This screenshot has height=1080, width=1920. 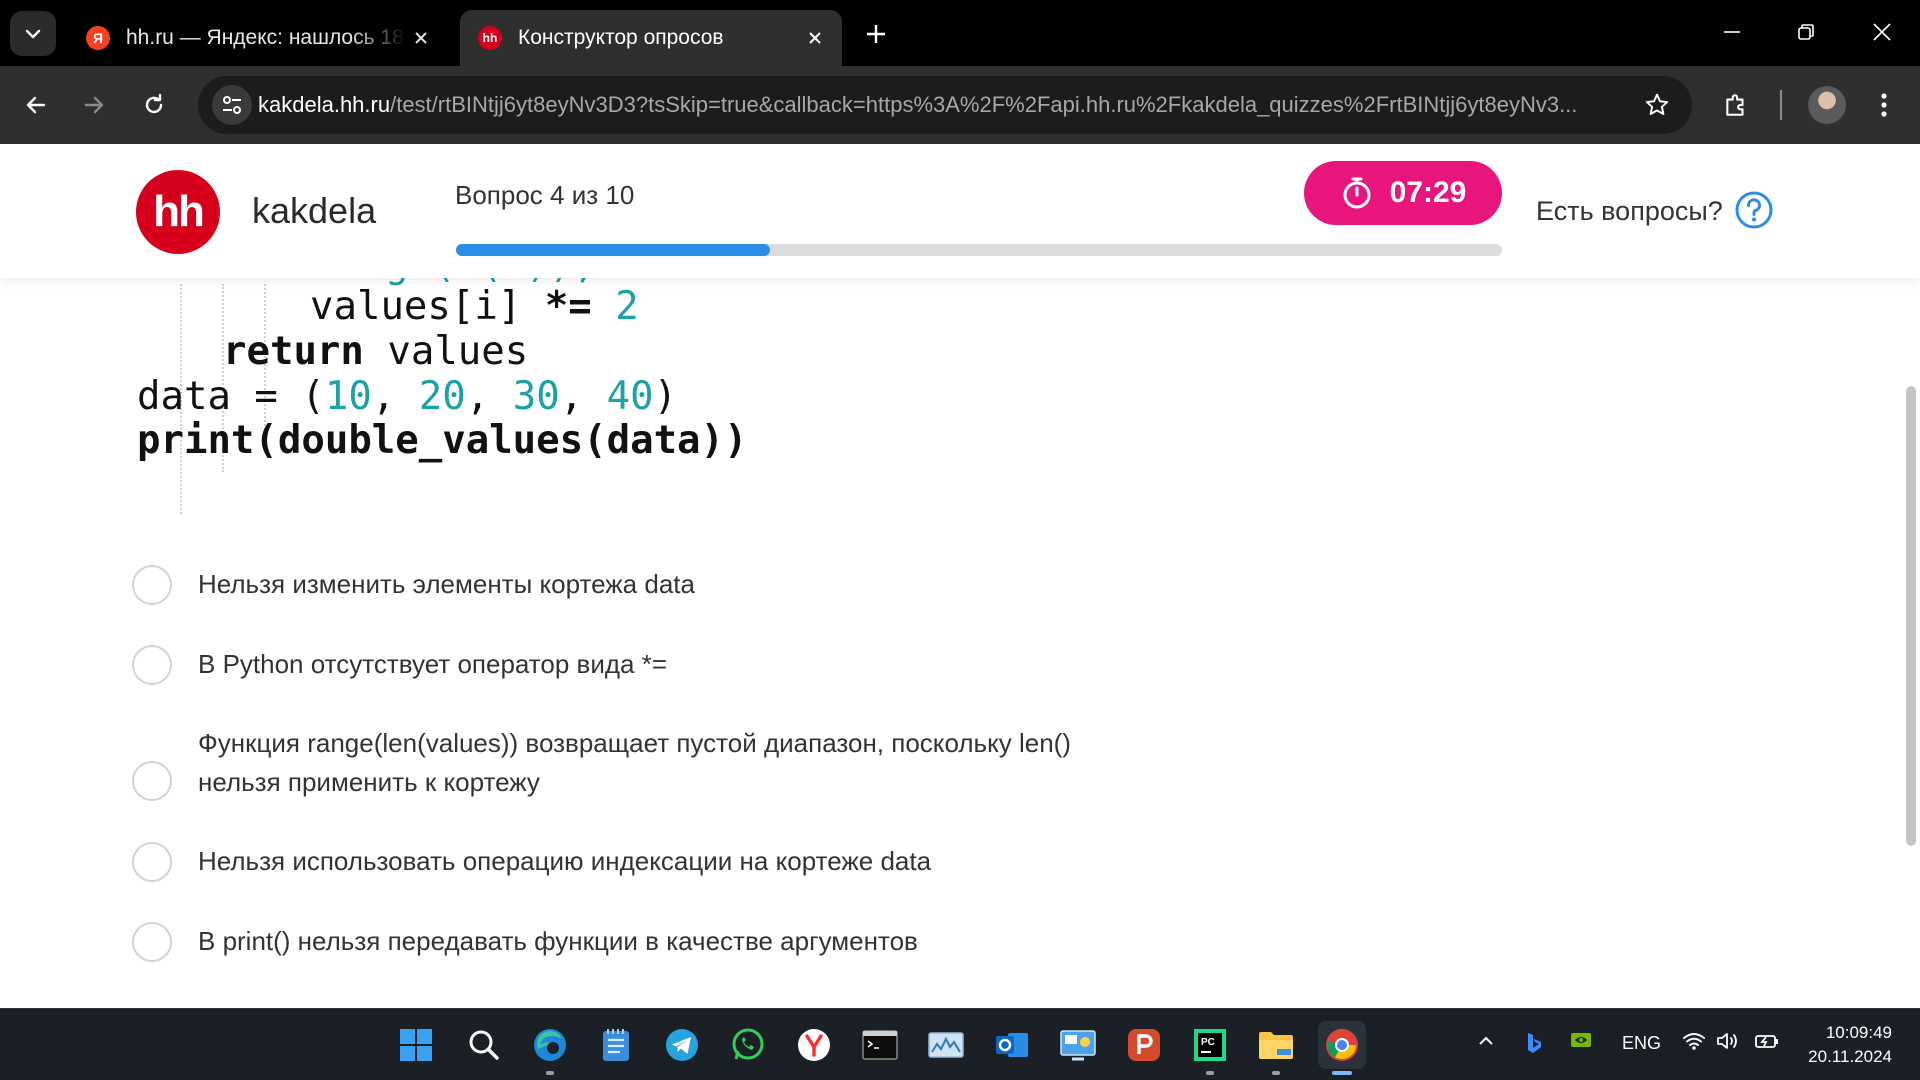 What do you see at coordinates (1694, 1043) in the screenshot?
I see `wifi-tray-button` at bounding box center [1694, 1043].